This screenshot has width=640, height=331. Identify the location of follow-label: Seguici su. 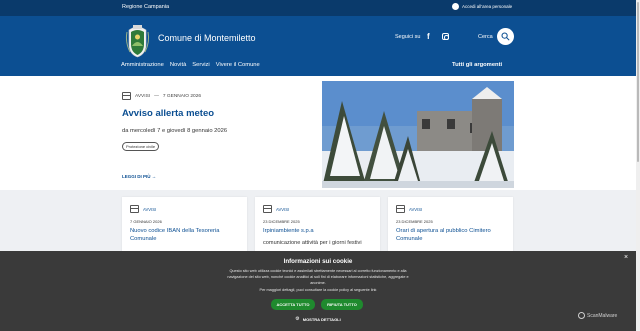
(408, 37).